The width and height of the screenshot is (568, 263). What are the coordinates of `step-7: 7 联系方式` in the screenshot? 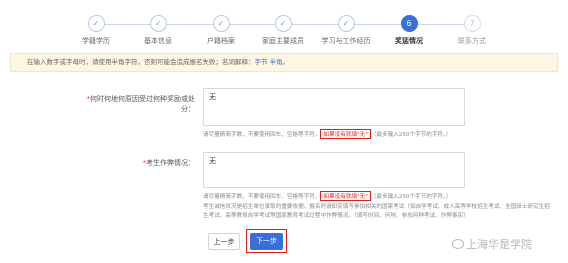 It's located at (472, 30).